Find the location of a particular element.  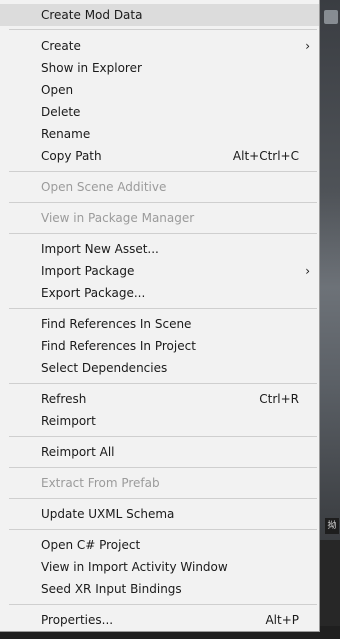

scene-gizmo-icon is located at coordinates (331, 17).